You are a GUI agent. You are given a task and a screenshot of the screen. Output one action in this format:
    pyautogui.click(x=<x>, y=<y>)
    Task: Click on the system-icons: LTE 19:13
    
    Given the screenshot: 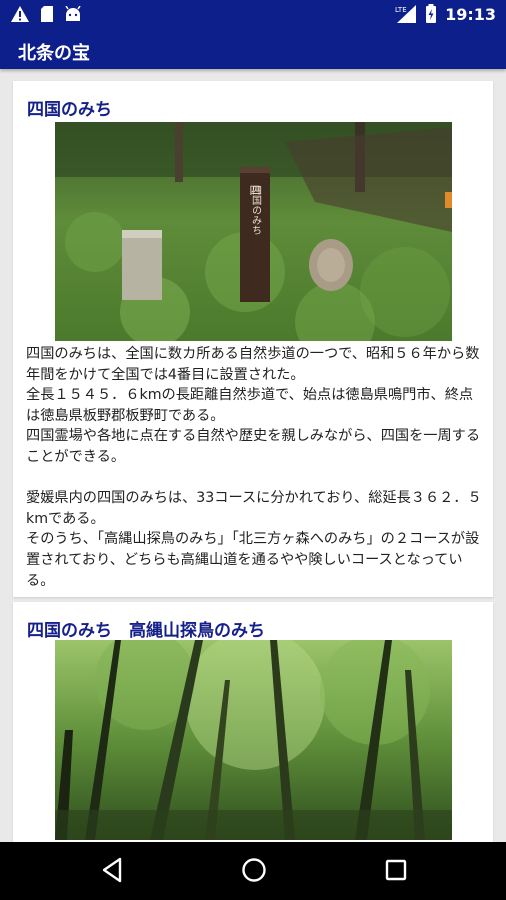 What is the action you would take?
    pyautogui.click(x=445, y=14)
    